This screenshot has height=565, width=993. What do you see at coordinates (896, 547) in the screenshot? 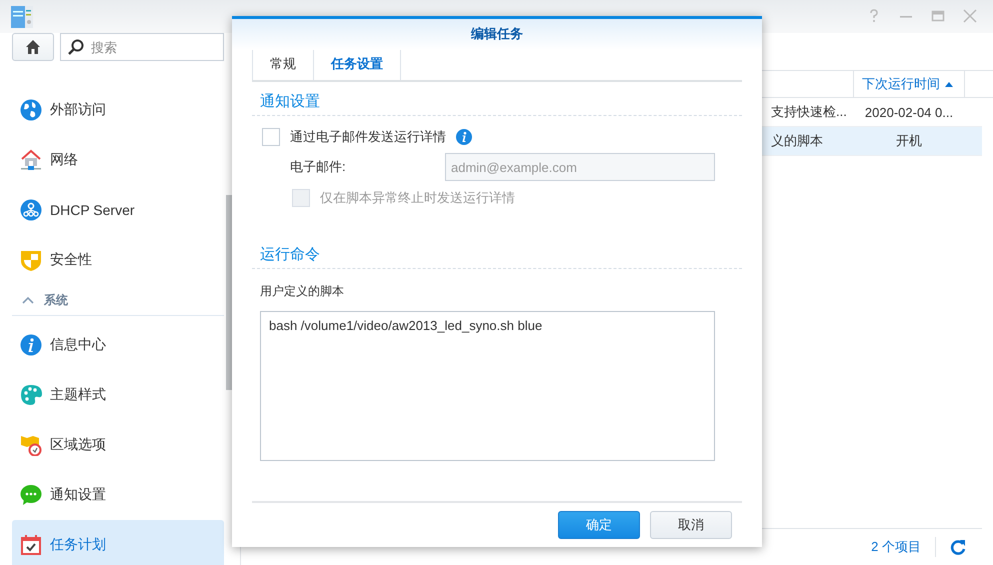
I see `item-count: 2 个项目` at bounding box center [896, 547].